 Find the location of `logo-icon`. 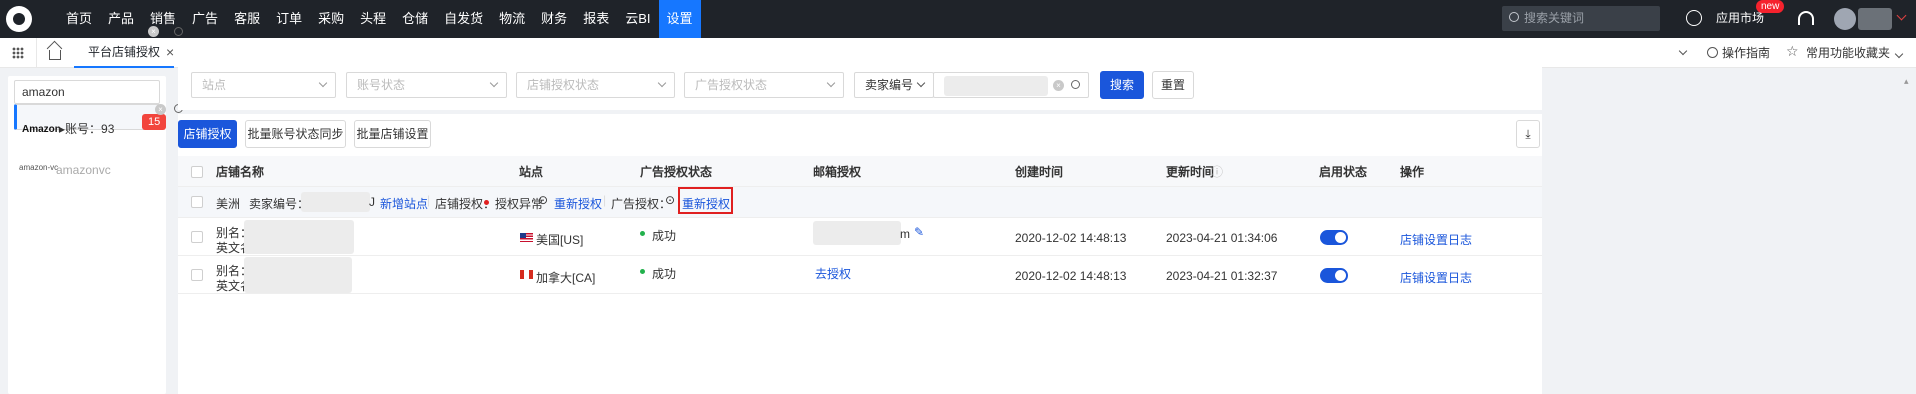

logo-icon is located at coordinates (19, 19).